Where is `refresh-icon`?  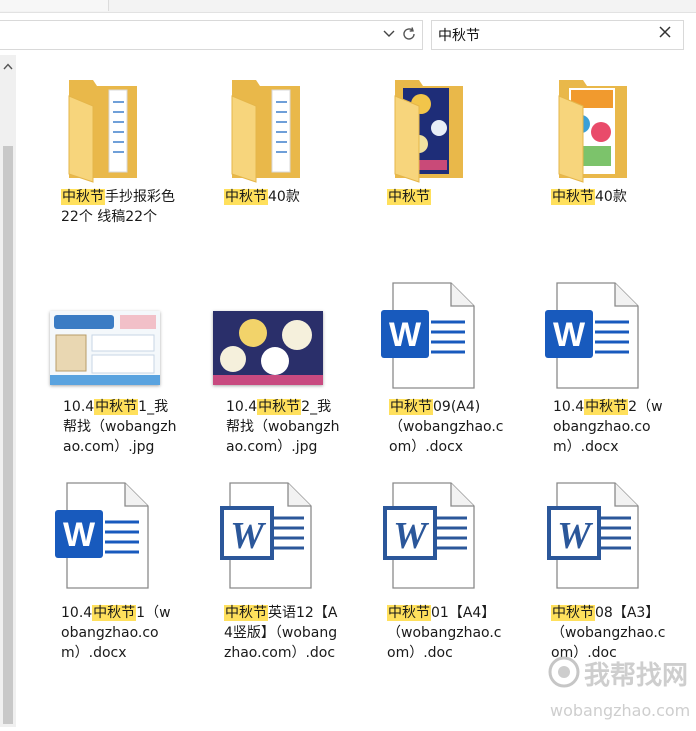 refresh-icon is located at coordinates (409, 34).